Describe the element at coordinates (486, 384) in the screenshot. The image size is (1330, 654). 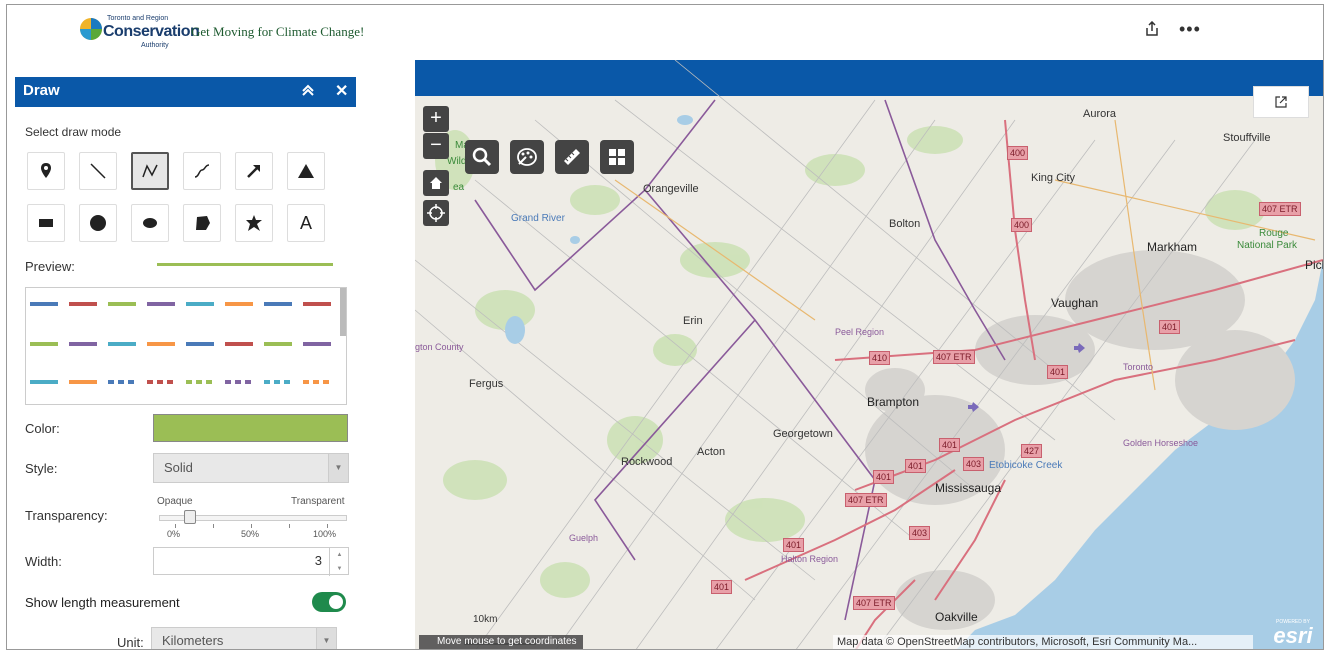
I see `place-fergus: Fergus` at that location.